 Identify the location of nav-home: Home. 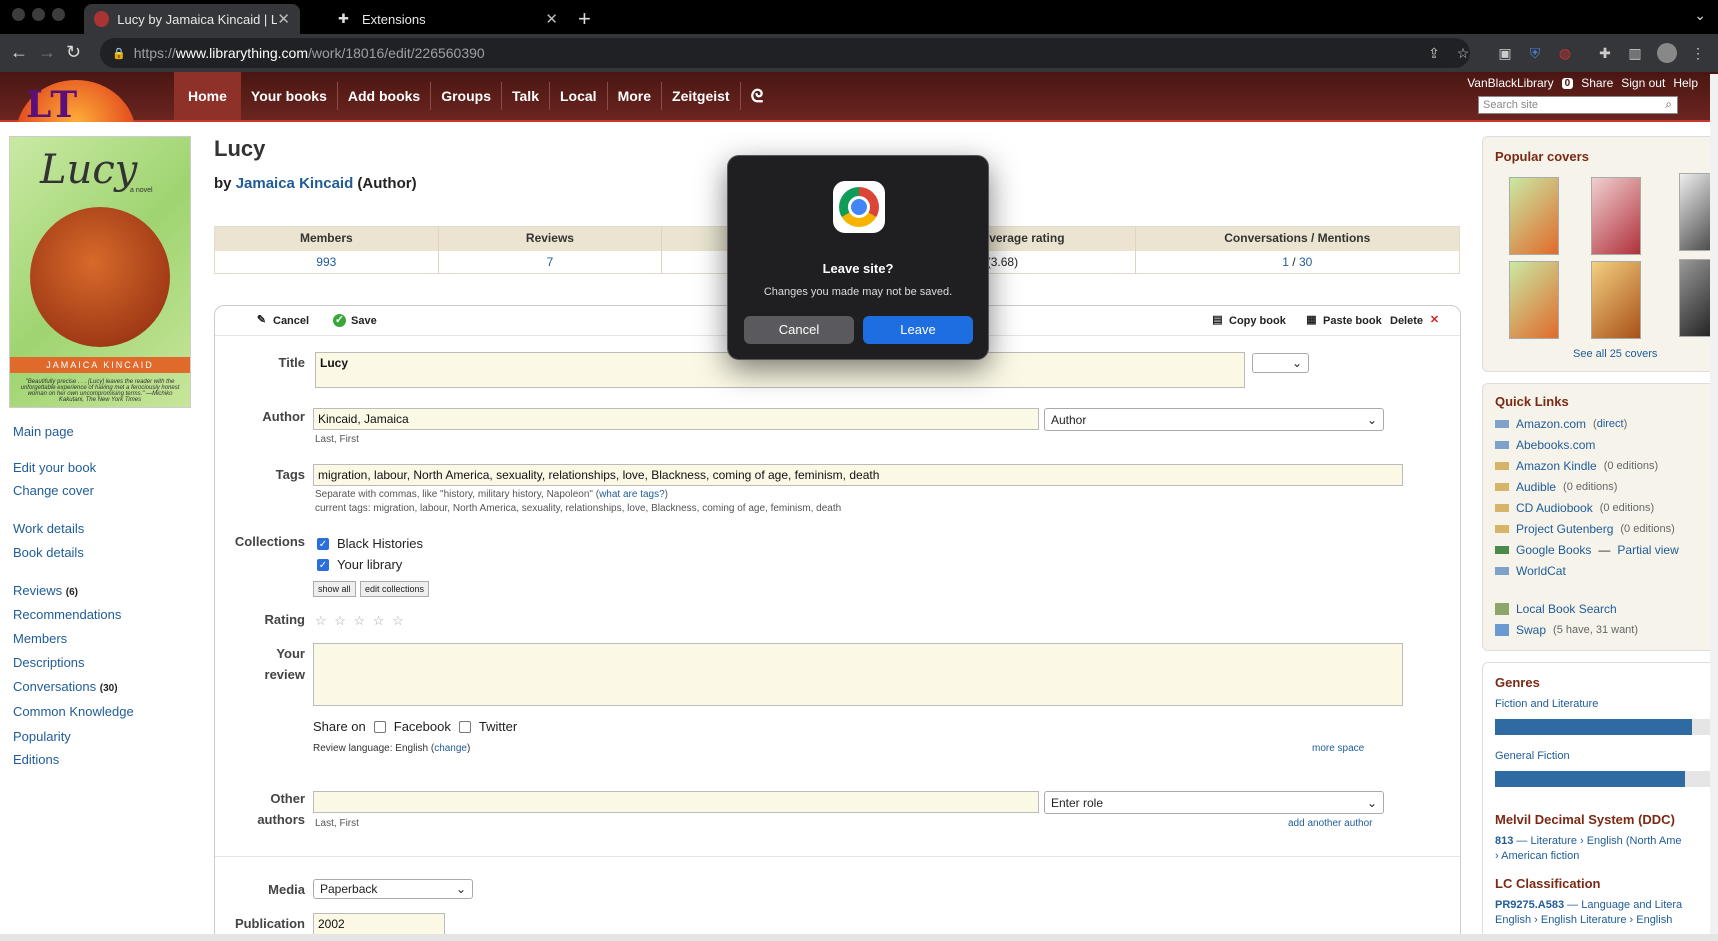
(207, 96).